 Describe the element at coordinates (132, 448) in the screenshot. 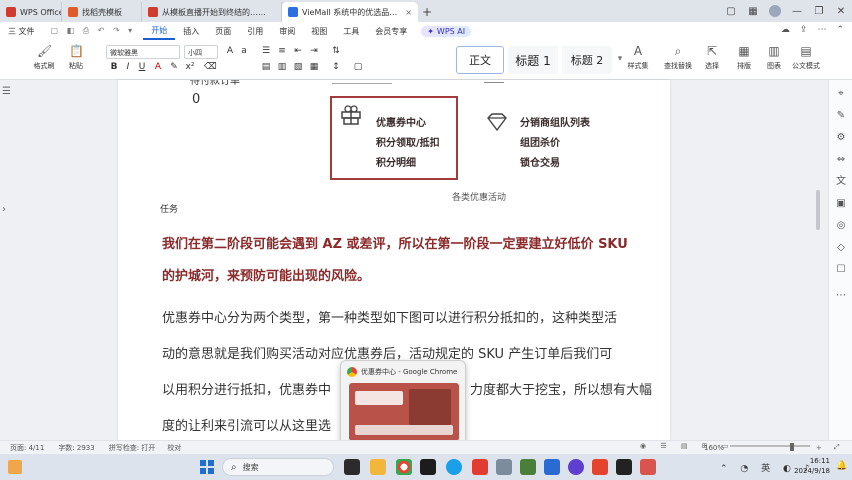

I see `spell-check: 拼写检查: 打开` at that location.